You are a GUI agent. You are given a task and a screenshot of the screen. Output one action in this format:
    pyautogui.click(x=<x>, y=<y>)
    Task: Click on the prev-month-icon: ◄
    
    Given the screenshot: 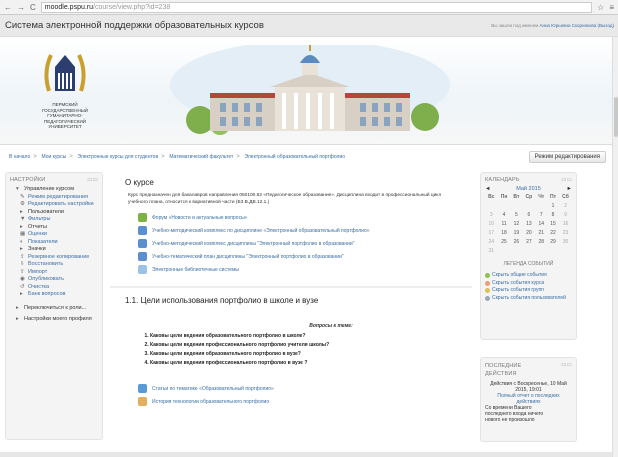 What is the action you would take?
    pyautogui.click(x=487, y=189)
    